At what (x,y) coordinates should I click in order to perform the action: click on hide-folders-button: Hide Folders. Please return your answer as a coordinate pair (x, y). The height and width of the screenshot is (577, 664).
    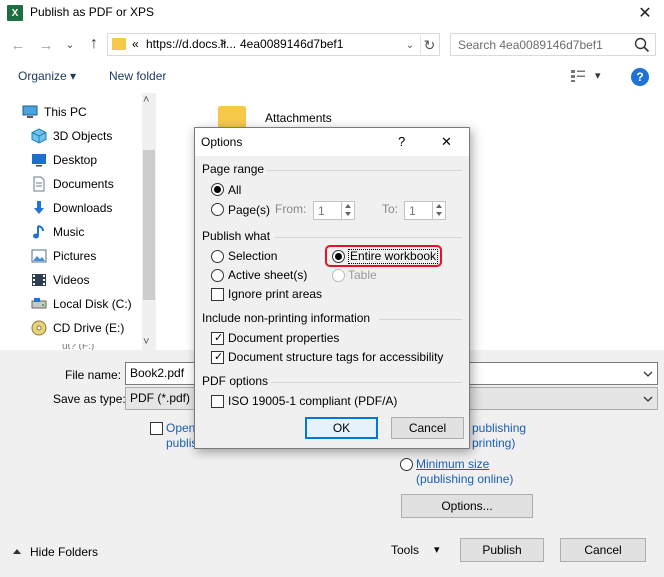
    Looking at the image, I should click on (64, 552).